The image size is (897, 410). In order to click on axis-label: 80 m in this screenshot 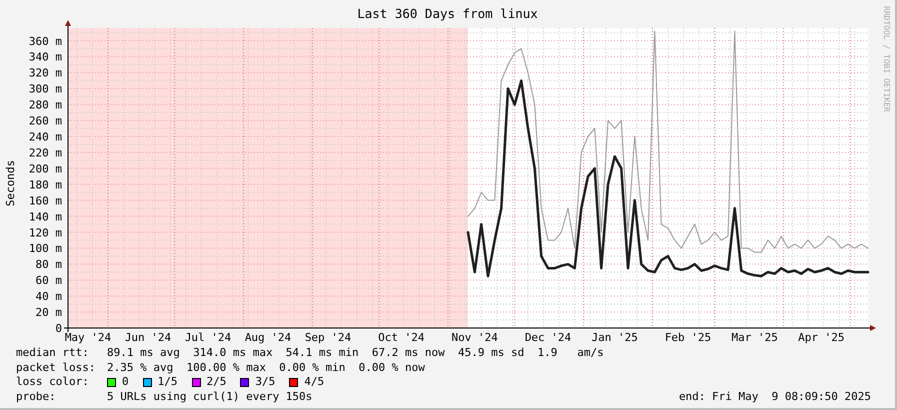, I will do `click(49, 265)`.